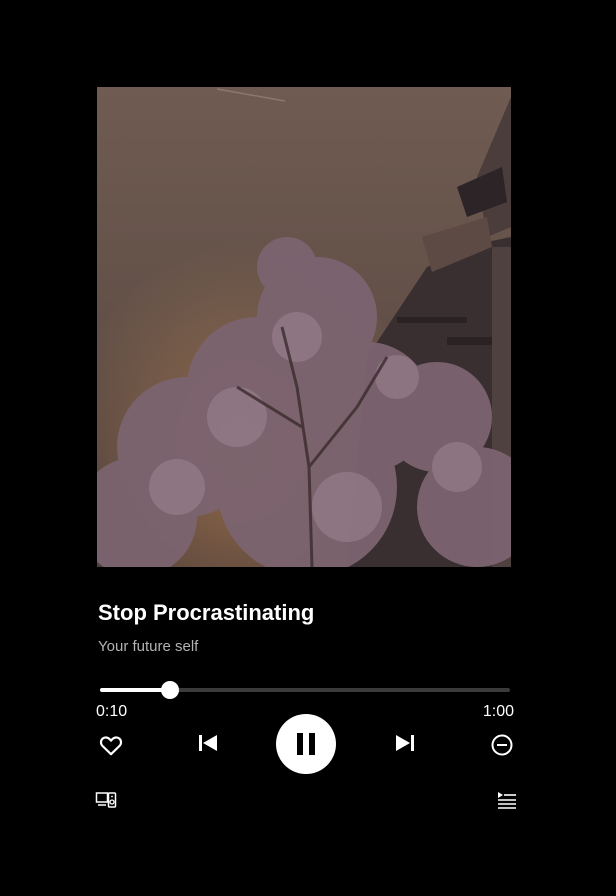 This screenshot has width=616, height=896. What do you see at coordinates (206, 613) in the screenshot?
I see `track-title: Stop Procrastinating` at bounding box center [206, 613].